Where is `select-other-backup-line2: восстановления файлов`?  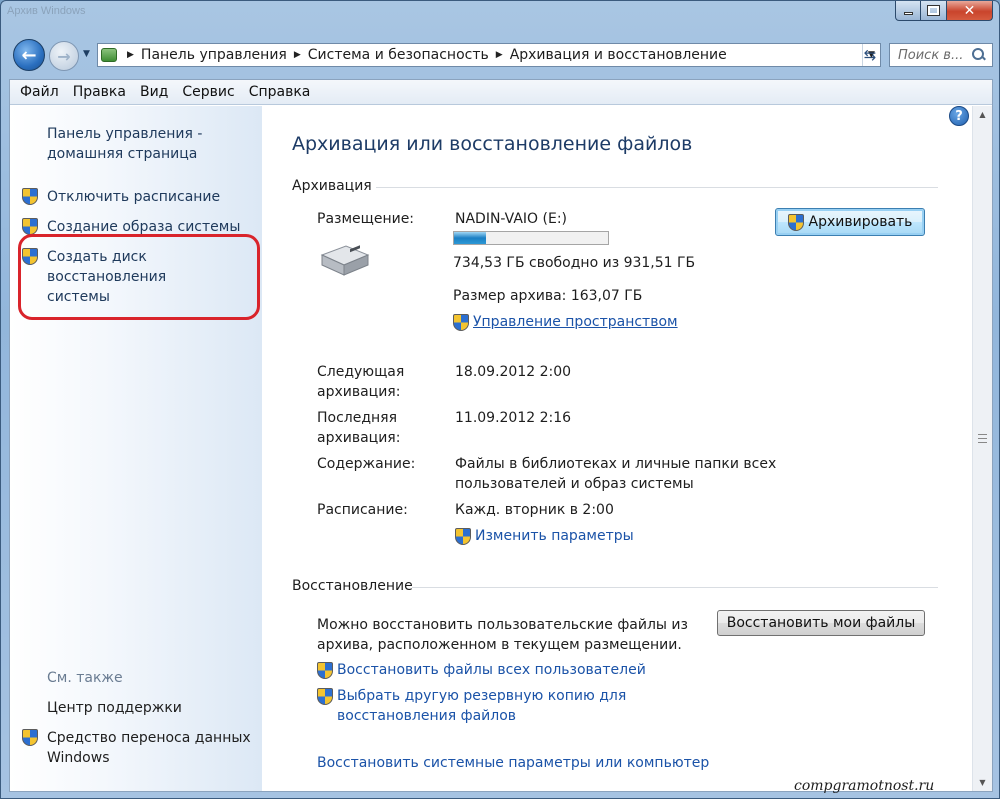
select-other-backup-line2: восстановления файлов is located at coordinates (427, 716).